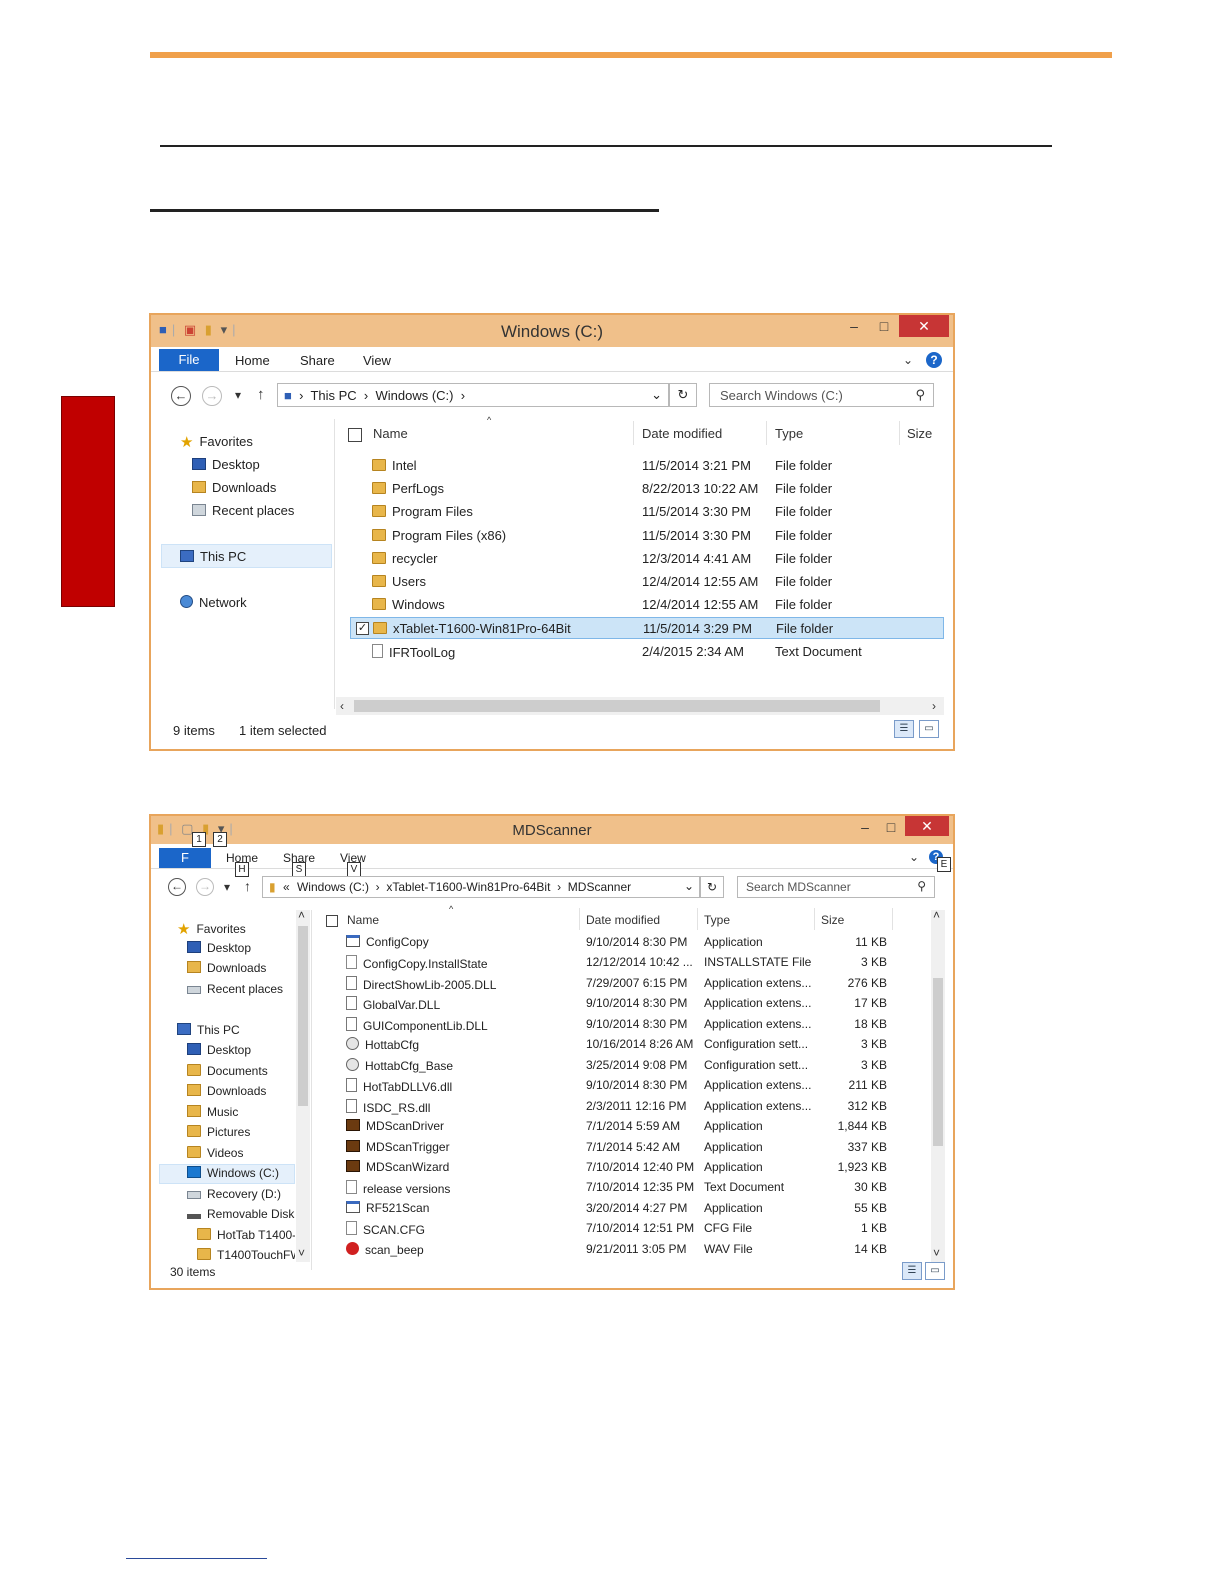 This screenshot has width=1224, height=1584. What do you see at coordinates (473, 395) in the screenshot?
I see `address-bar: ■ › This PC › Windows (C:) › ⌄` at bounding box center [473, 395].